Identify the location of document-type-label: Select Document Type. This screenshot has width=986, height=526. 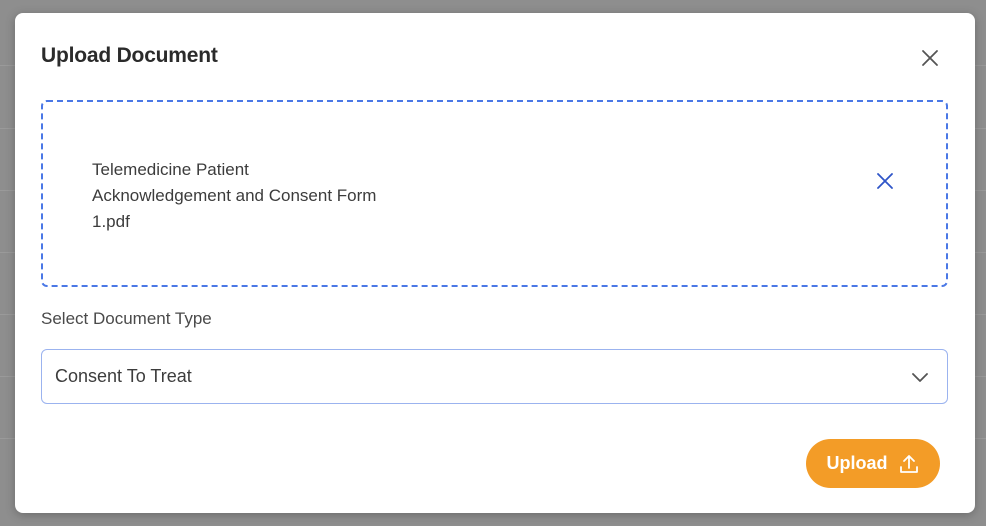
(126, 318).